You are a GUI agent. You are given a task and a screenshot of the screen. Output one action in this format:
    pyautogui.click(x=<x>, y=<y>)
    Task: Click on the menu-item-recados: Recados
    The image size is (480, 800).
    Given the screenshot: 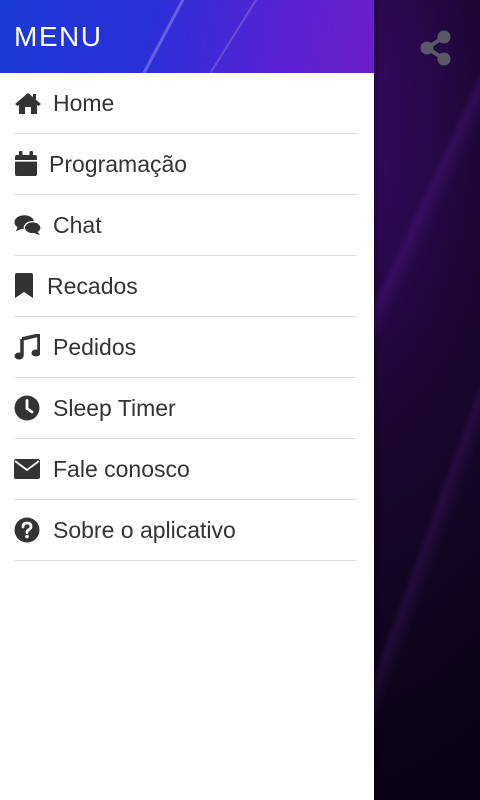 What is the action you would take?
    pyautogui.click(x=185, y=286)
    